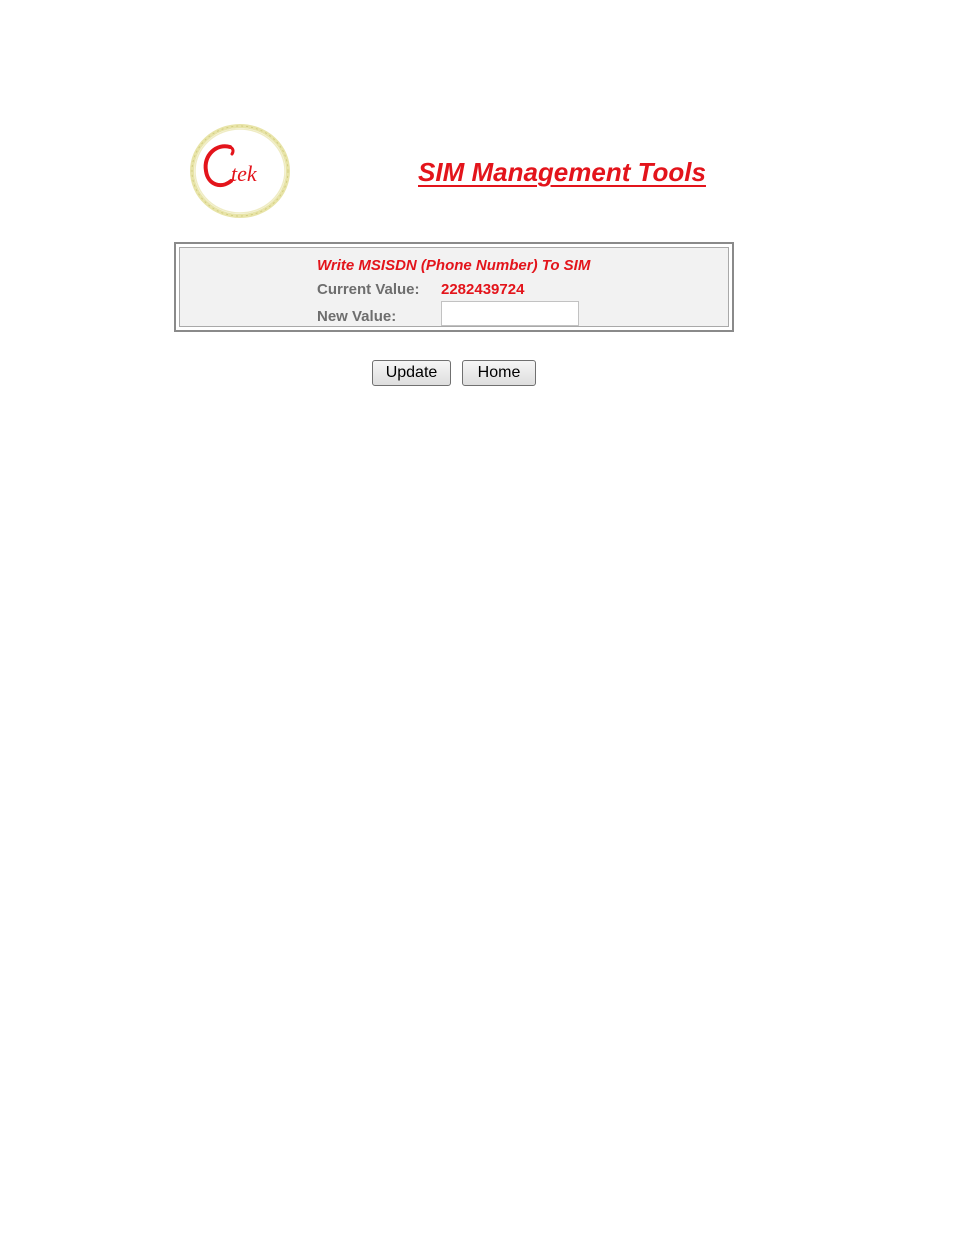  I want to click on ctek-logo-letters: tek, so click(244, 173).